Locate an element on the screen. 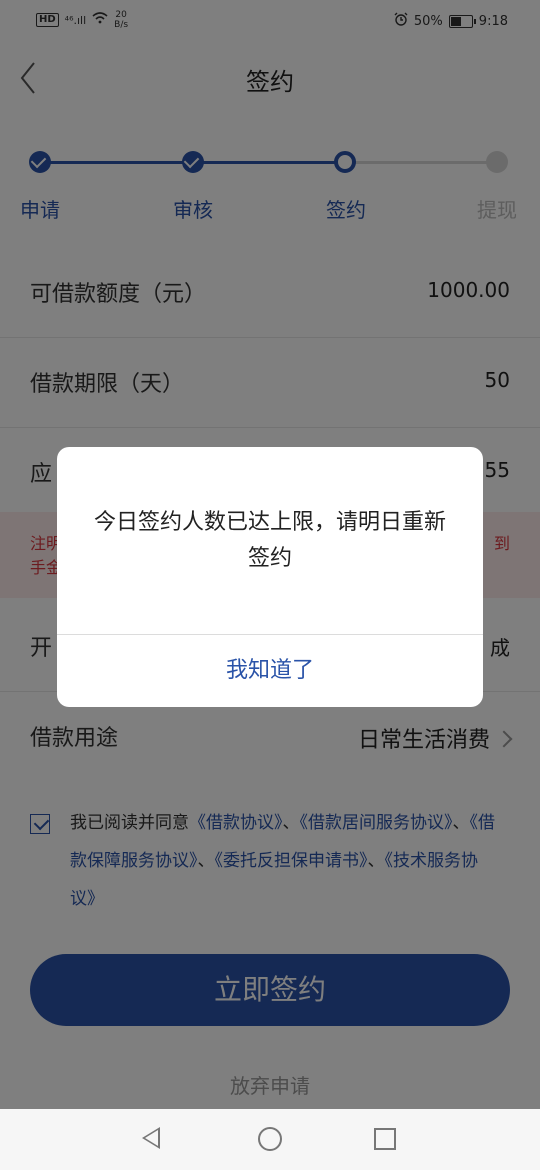 This screenshot has width=540, height=1170. system-home-icon is located at coordinates (270, 1139).